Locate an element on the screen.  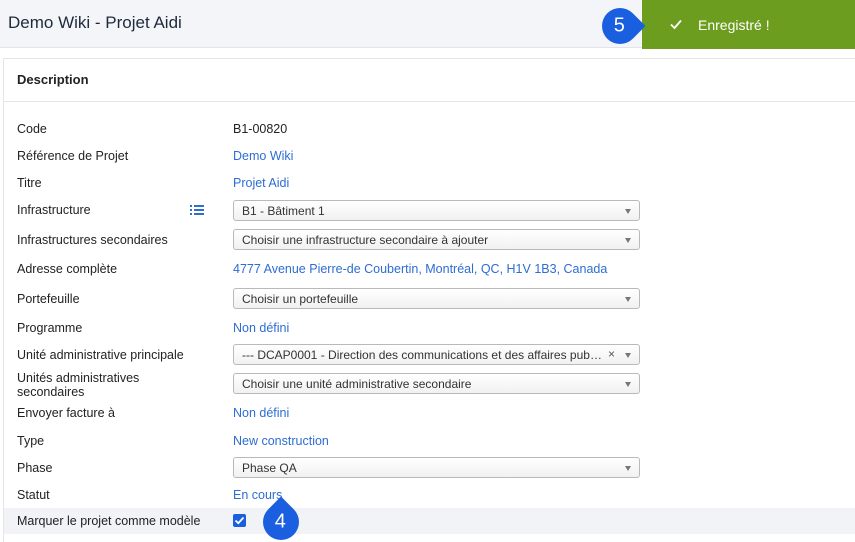
row-status: Statut En cours is located at coordinates (429, 494).